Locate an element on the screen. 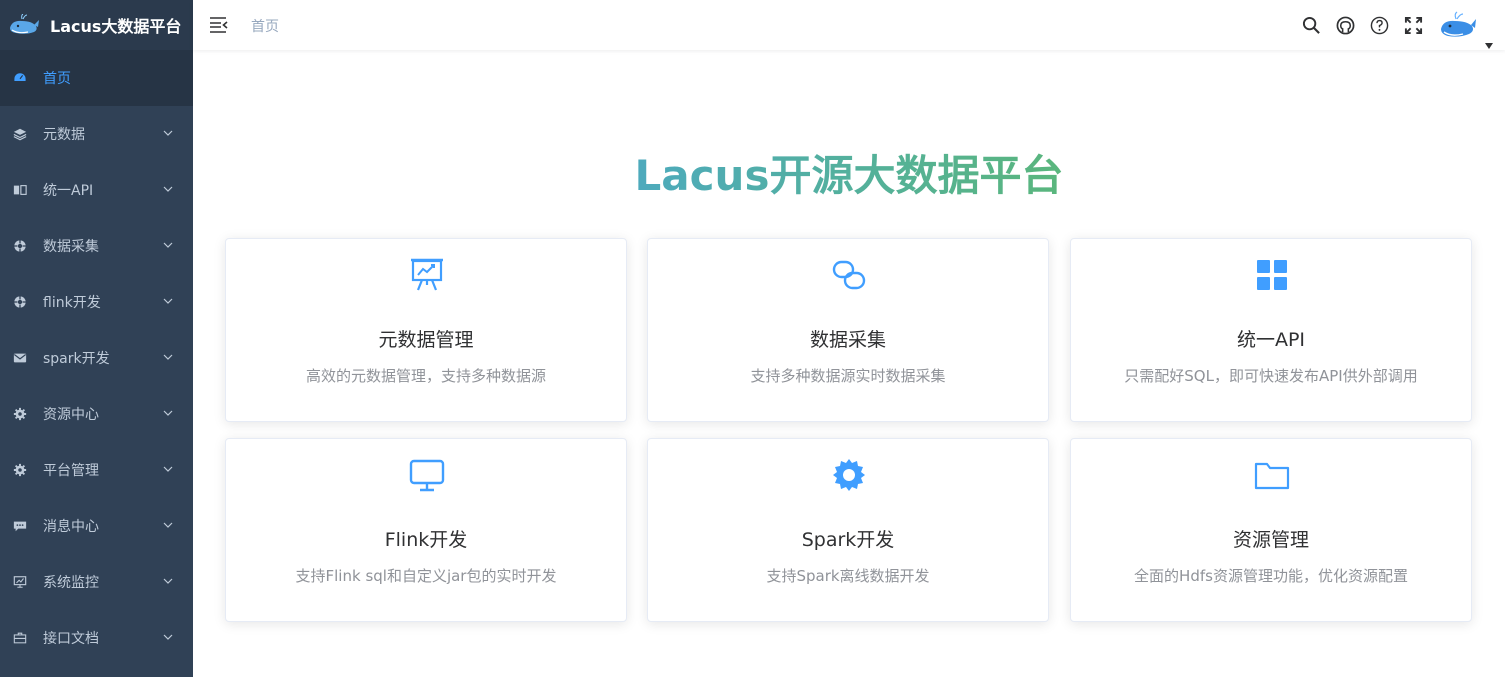 The height and width of the screenshot is (677, 1505). whale-logo-icon is located at coordinates (24, 24).